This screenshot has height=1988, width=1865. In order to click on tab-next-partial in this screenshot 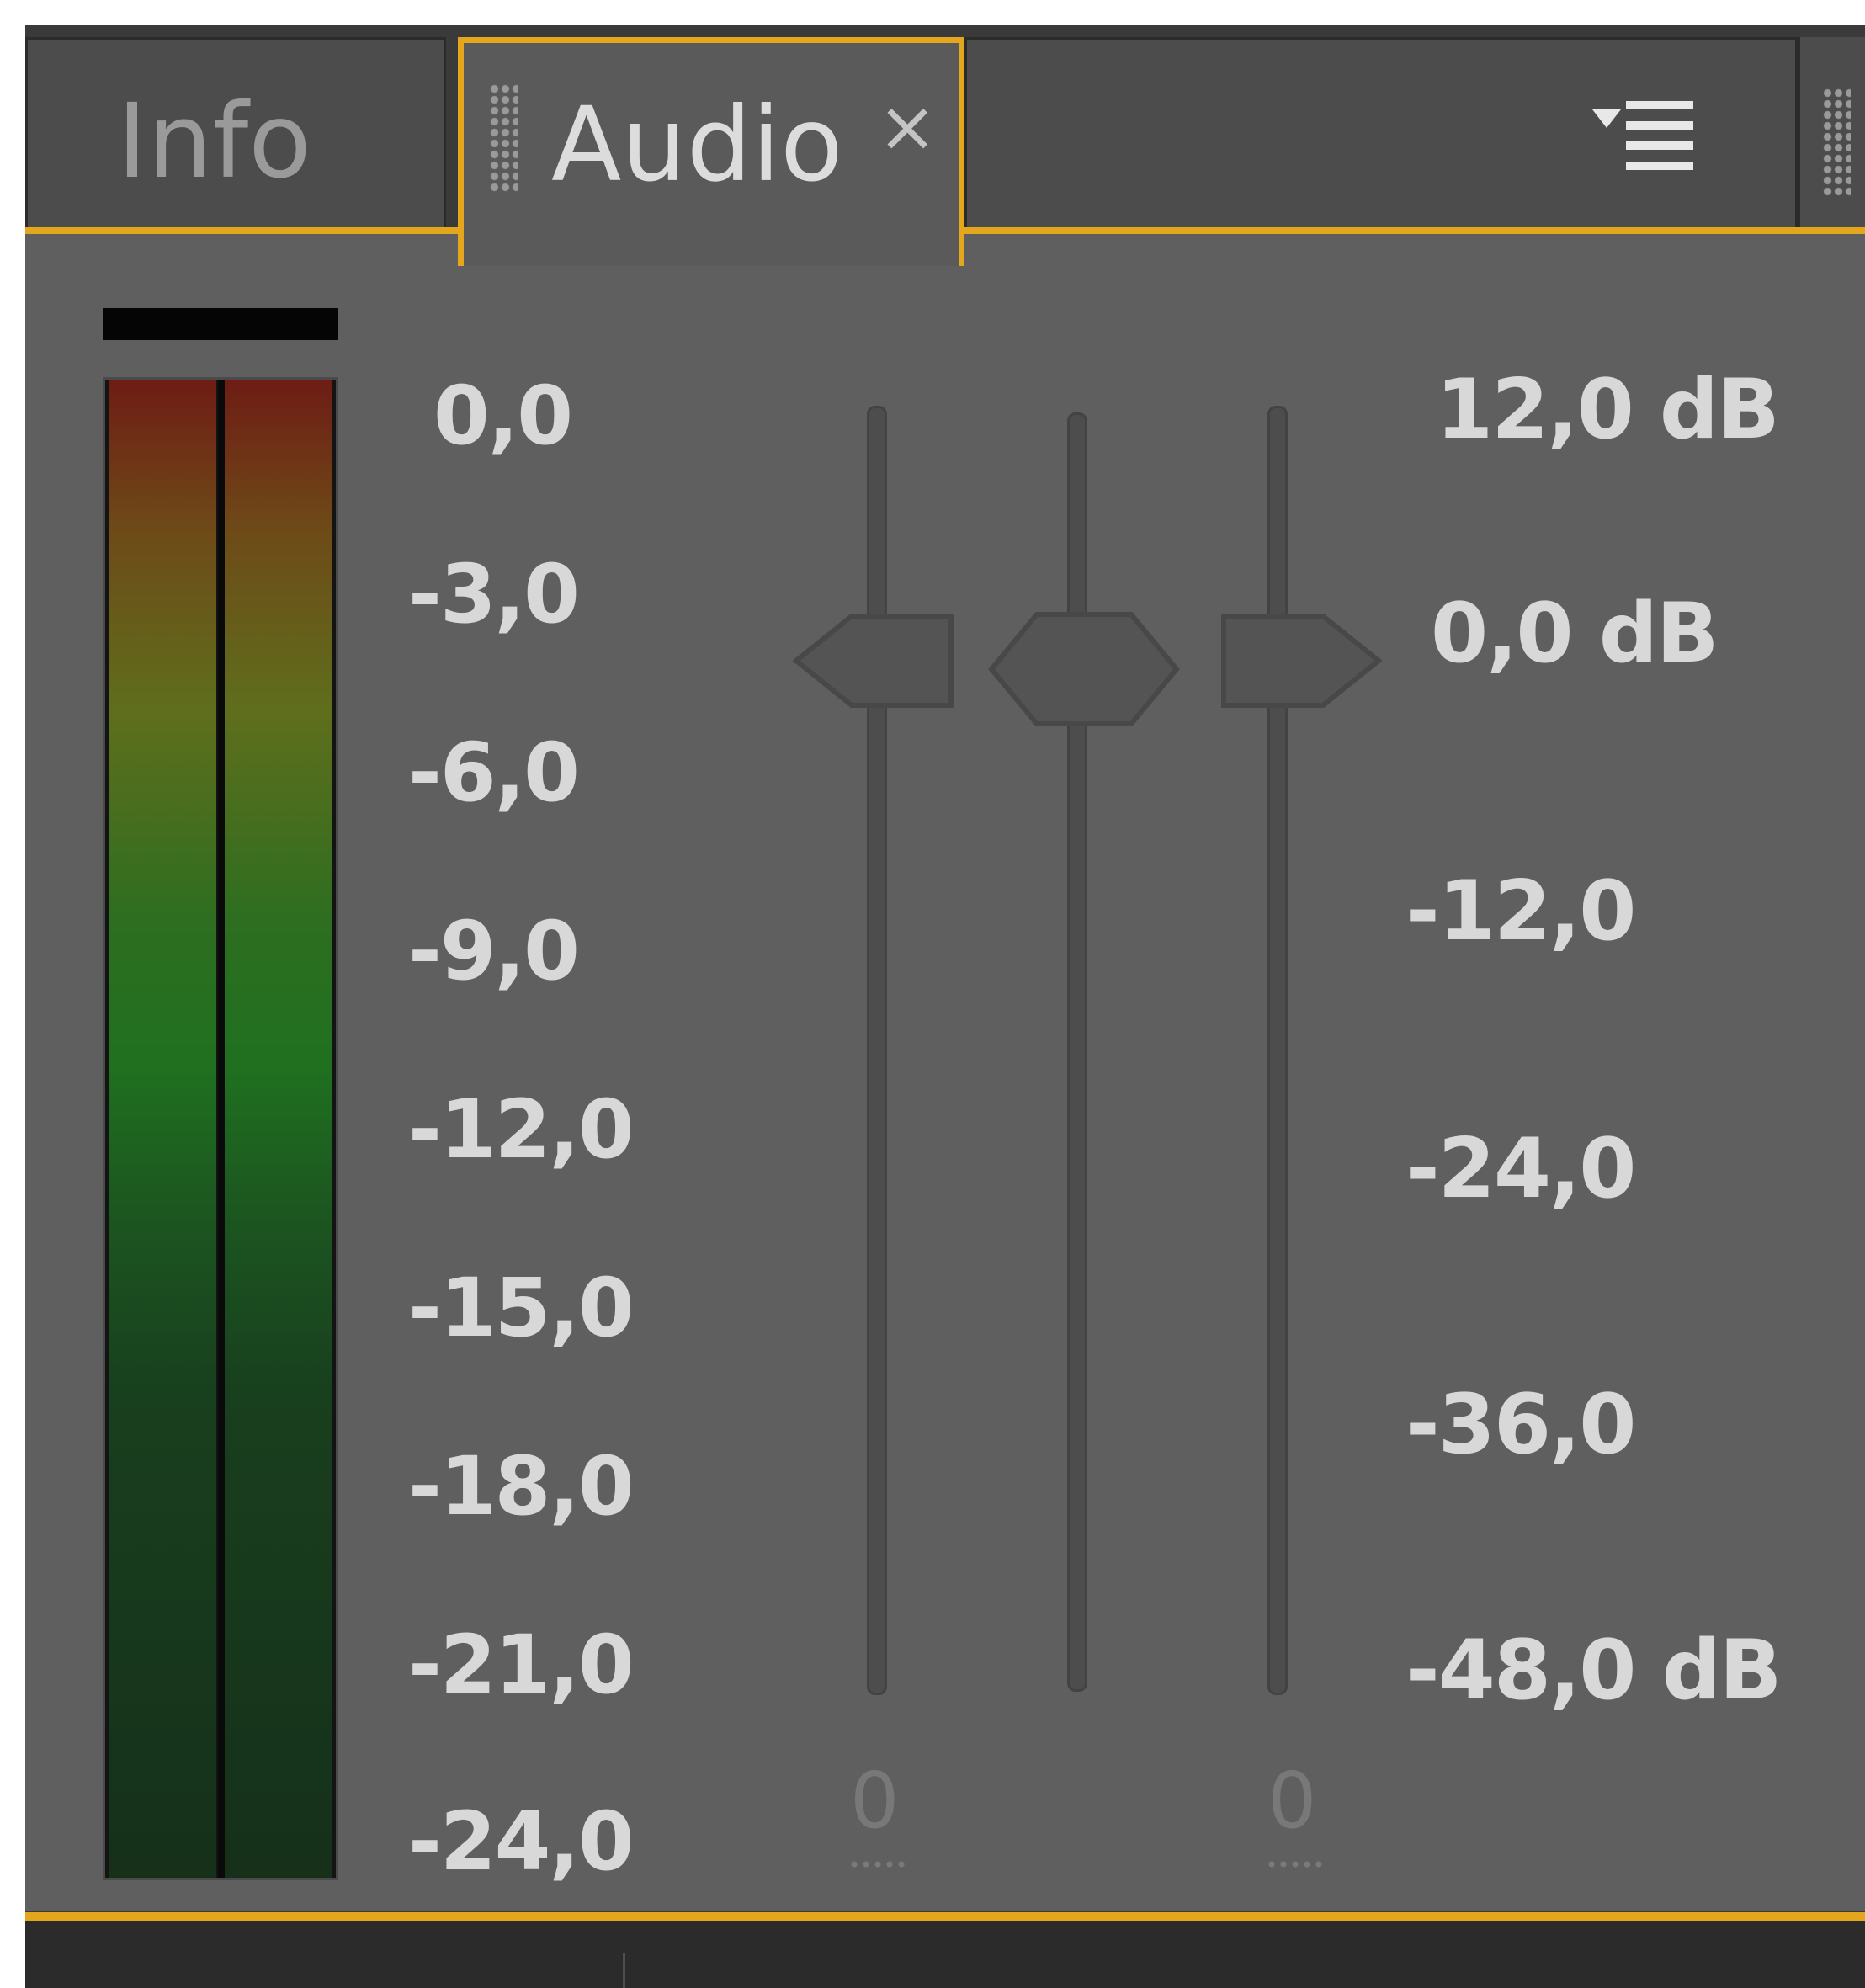, I will do `click(1831, 138)`.